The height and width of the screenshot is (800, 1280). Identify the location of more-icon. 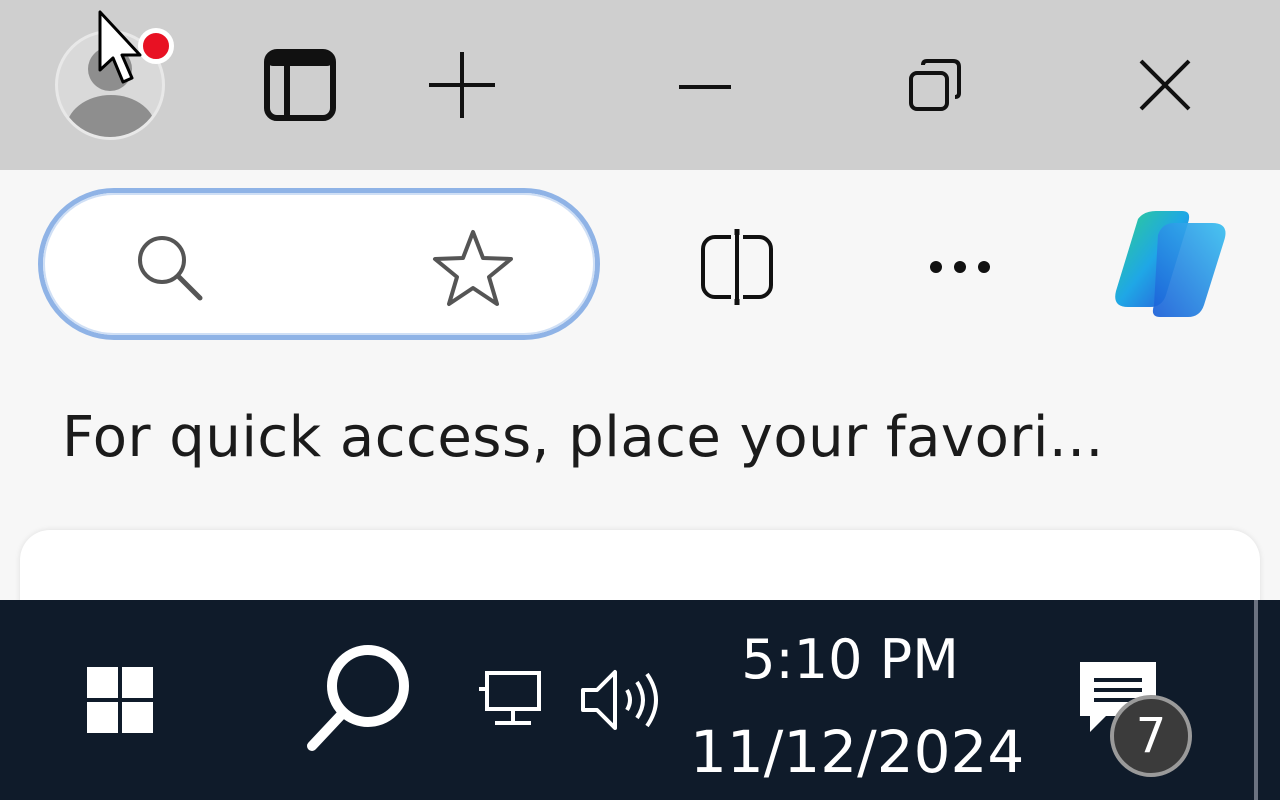
(960, 267).